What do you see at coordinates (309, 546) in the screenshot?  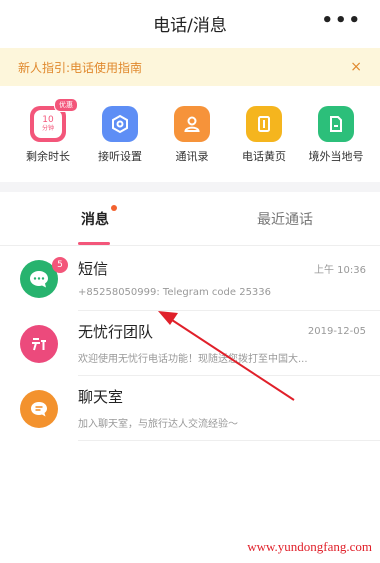 I see `watermark: www.yundongfang.com` at bounding box center [309, 546].